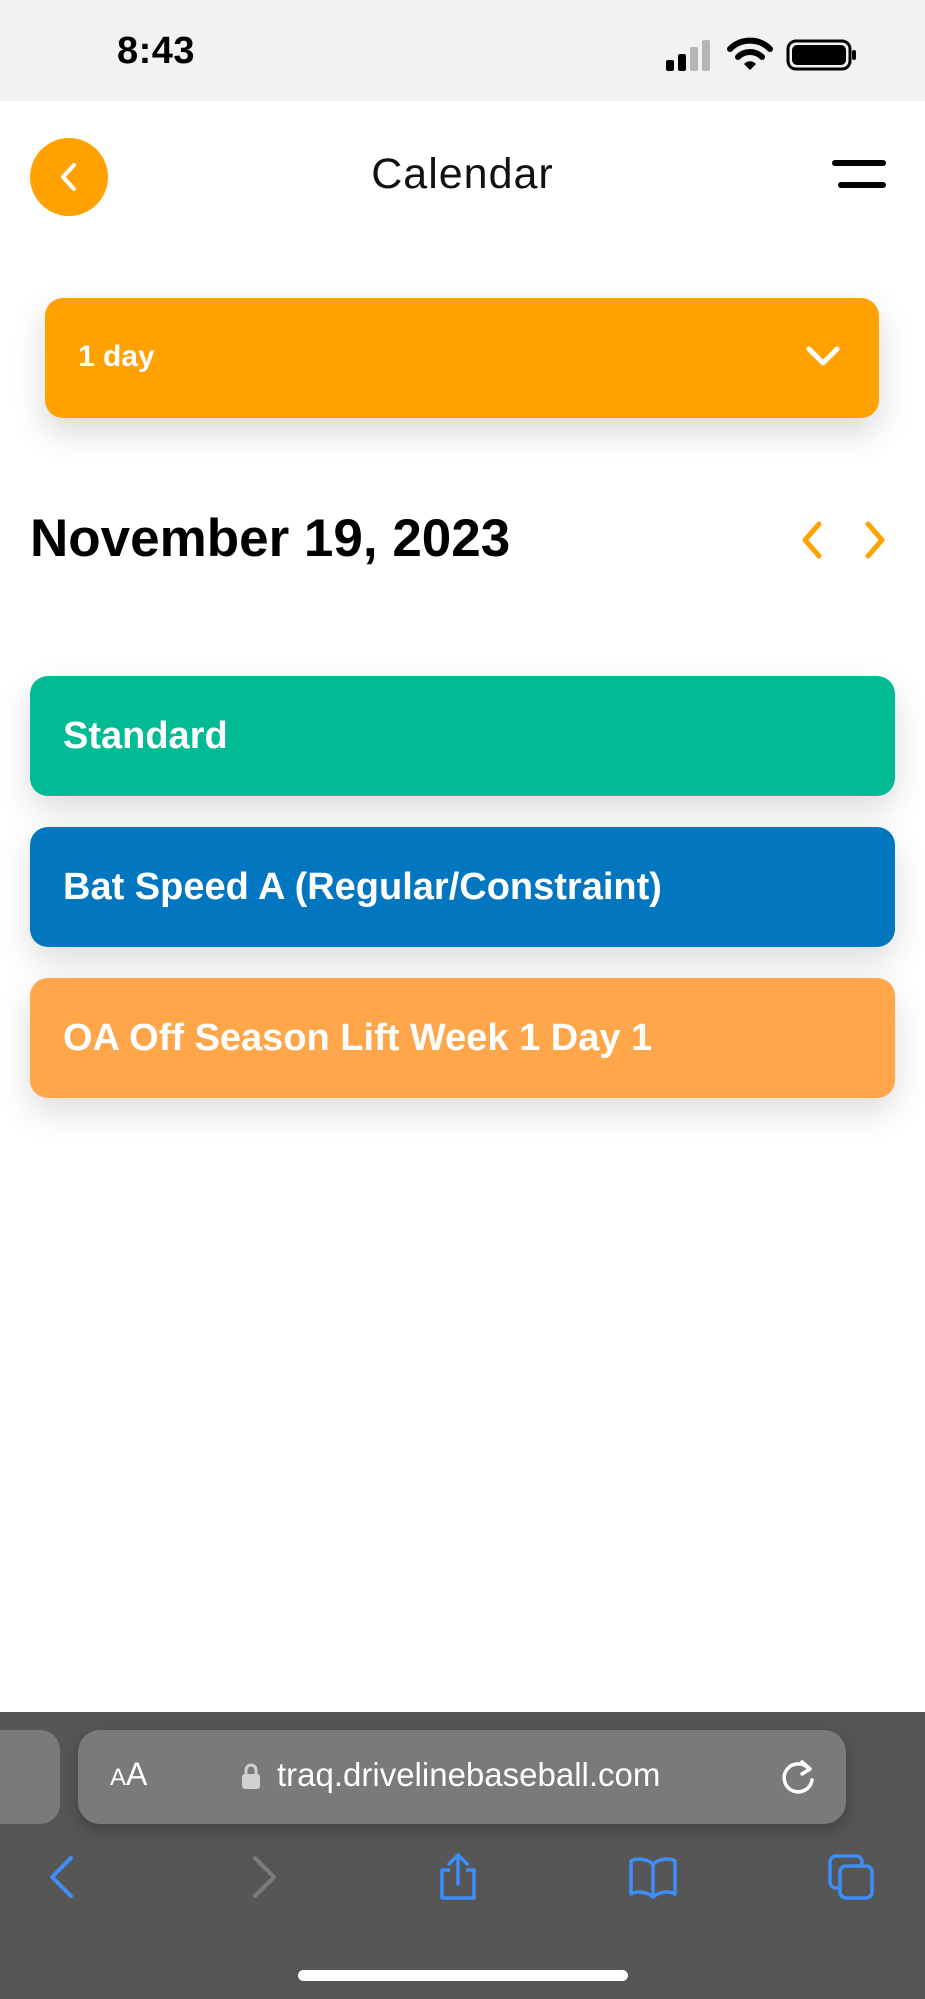 This screenshot has width=925, height=1999. Describe the element at coordinates (653, 1877) in the screenshot. I see `bookmarks-icon` at that location.